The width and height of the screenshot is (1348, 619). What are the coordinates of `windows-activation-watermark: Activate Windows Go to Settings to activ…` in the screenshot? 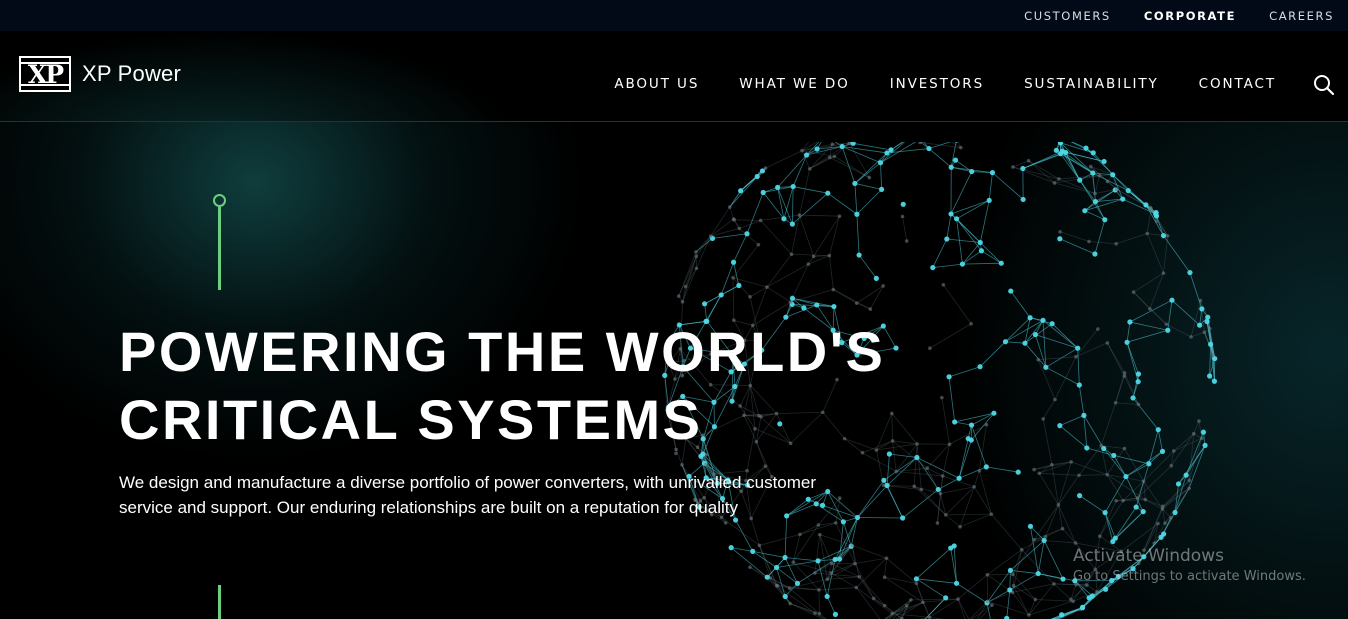 It's located at (1189, 565).